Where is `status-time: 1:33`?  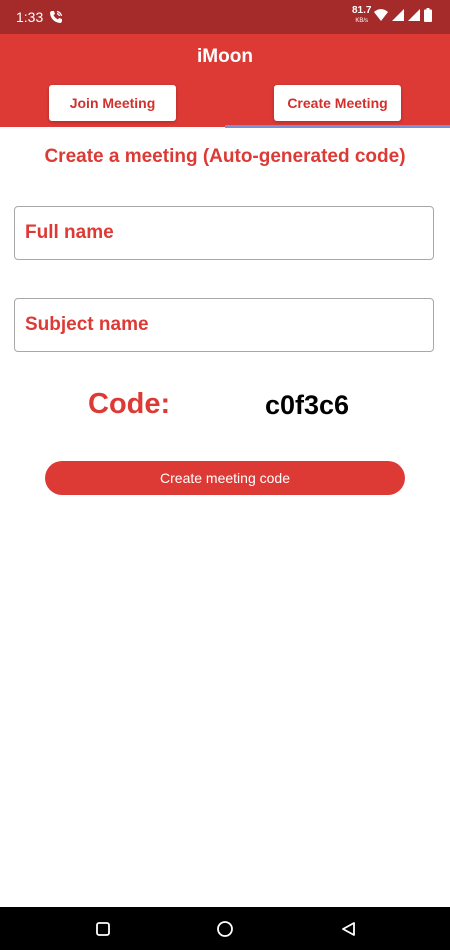
status-time: 1:33 is located at coordinates (30, 17).